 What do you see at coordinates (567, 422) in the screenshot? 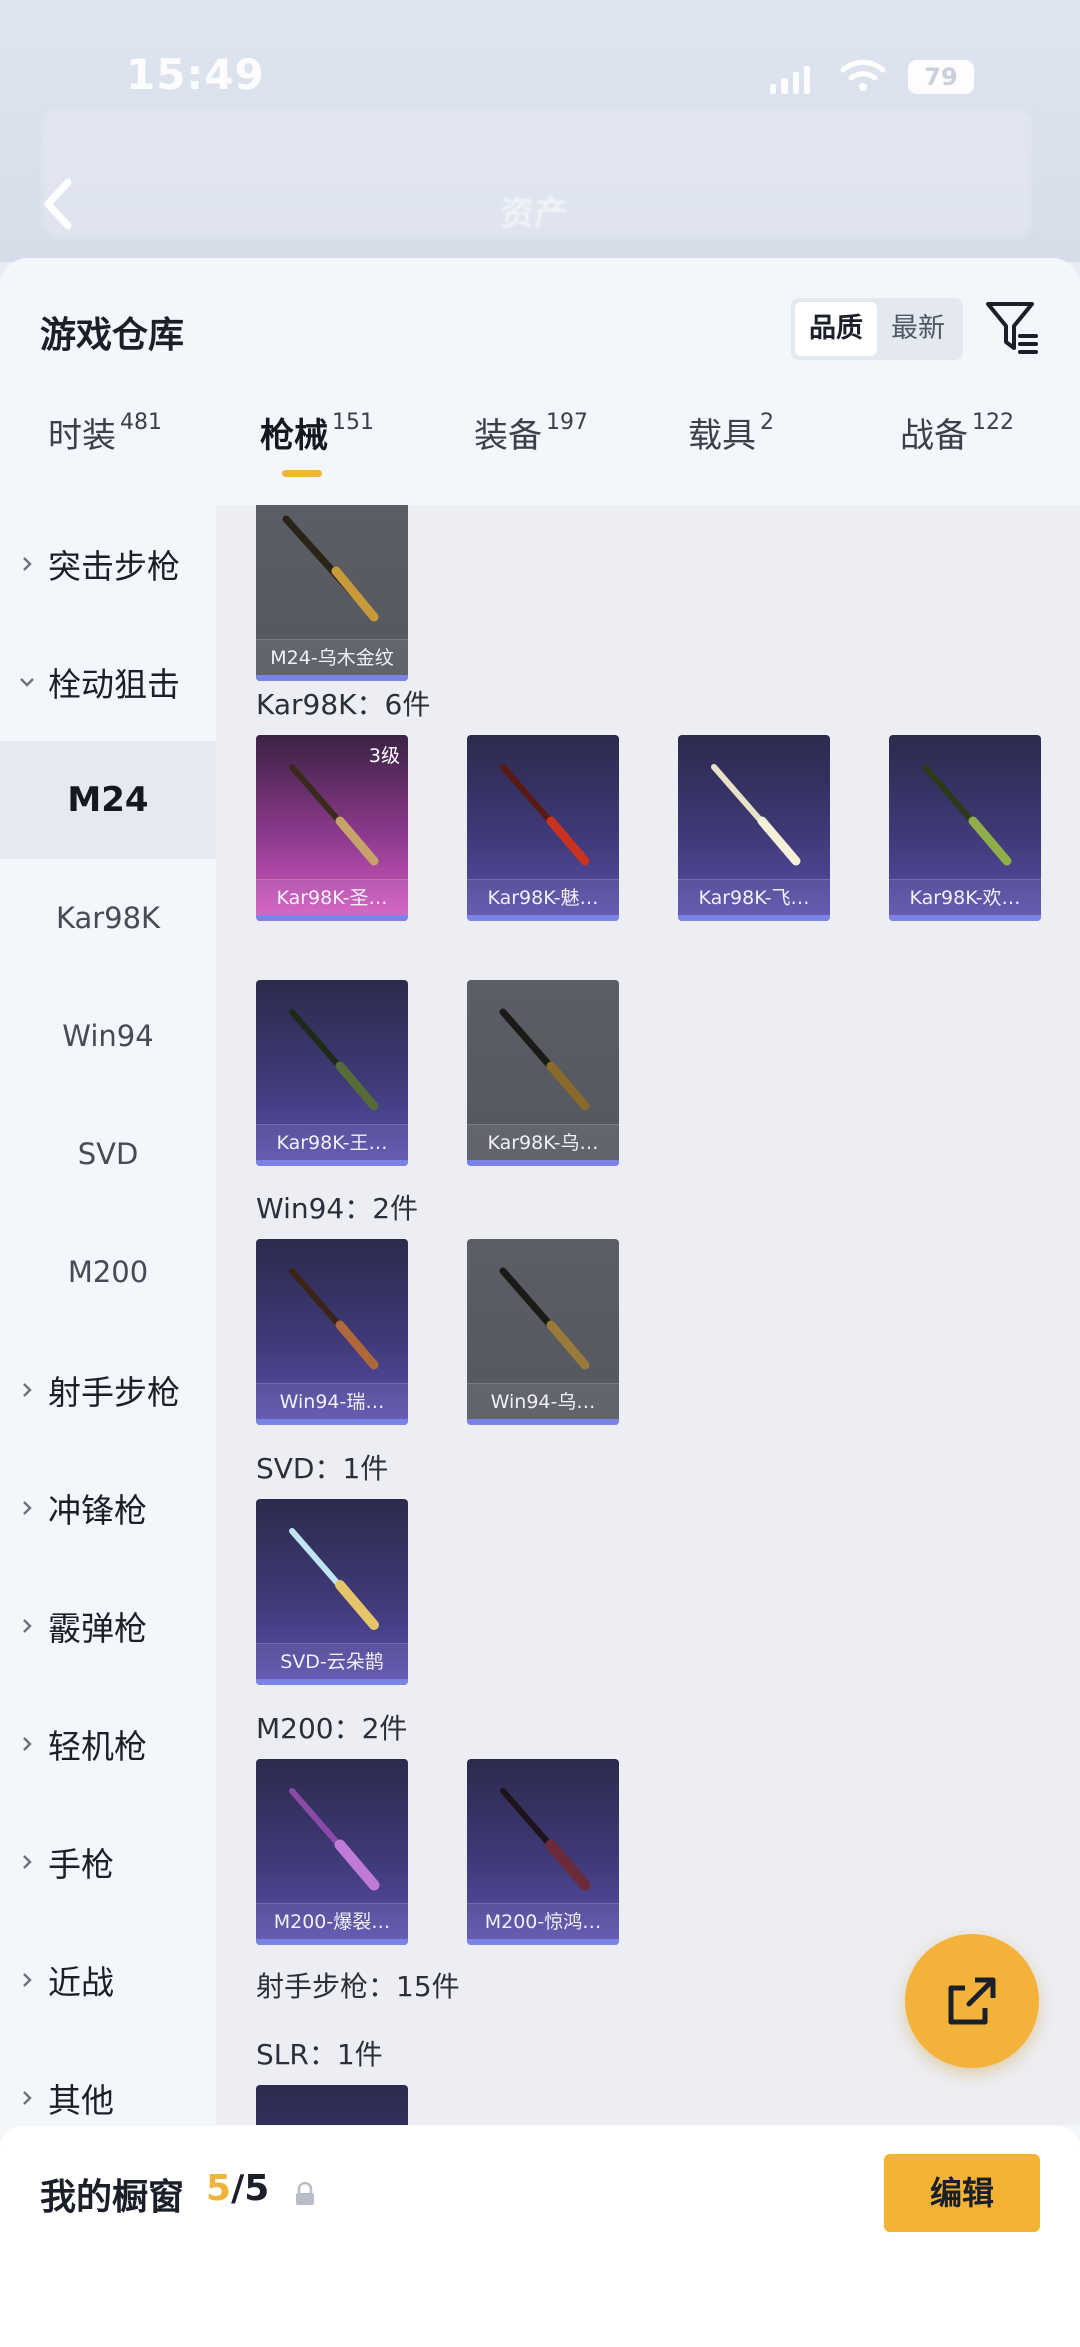
I see `tab-count: 197` at bounding box center [567, 422].